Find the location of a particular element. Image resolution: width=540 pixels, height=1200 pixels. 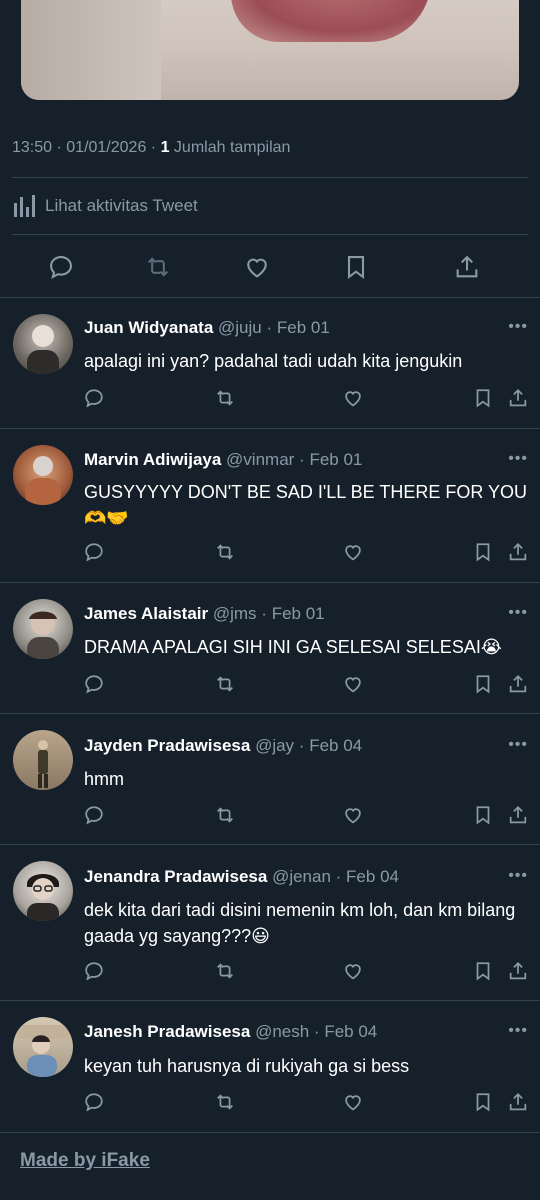

reply-name: Janesh Pradawisesa is located at coordinates (167, 1031).